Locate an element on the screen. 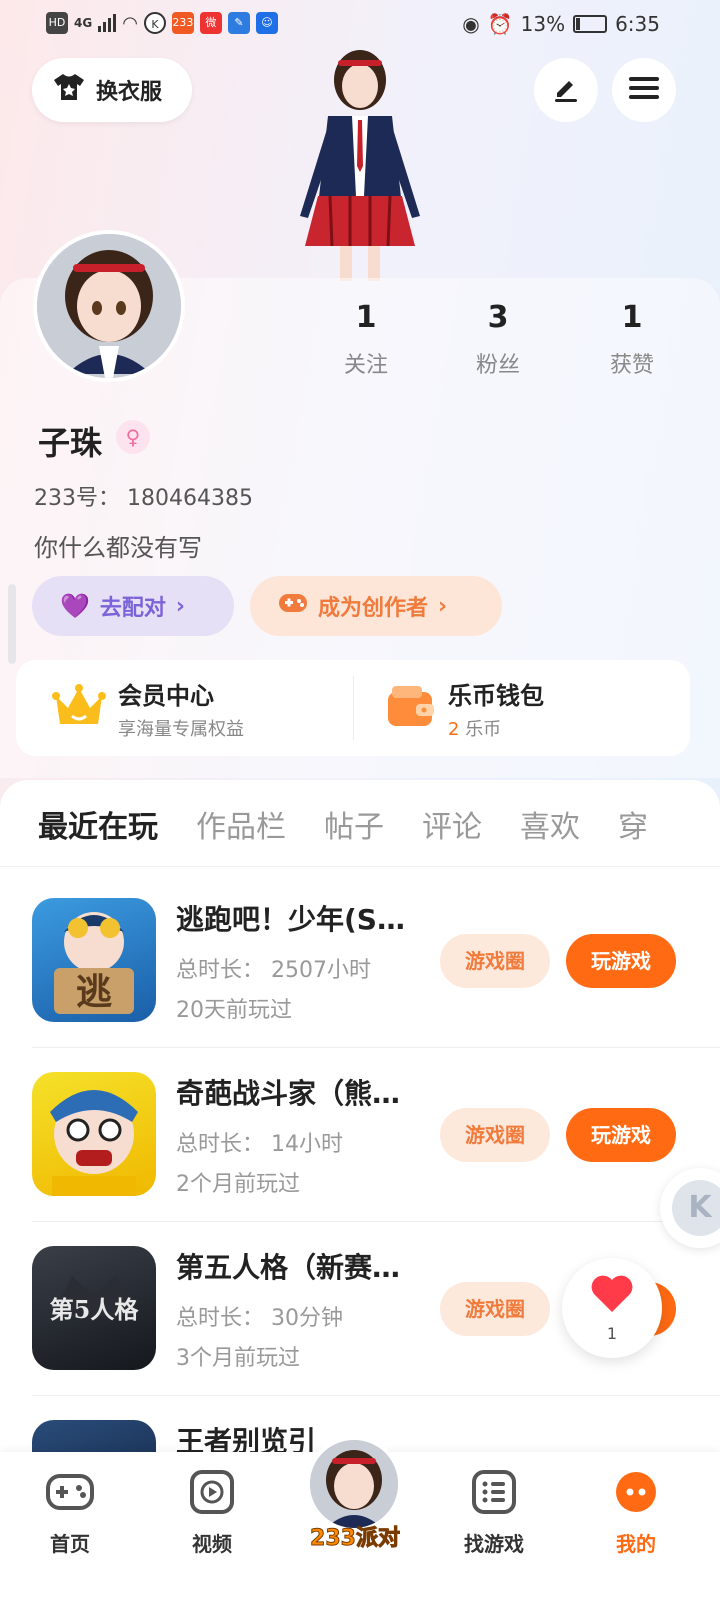  status-left: HD 4G ◠ K 233 微 ✎ ☺ is located at coordinates (162, 23).